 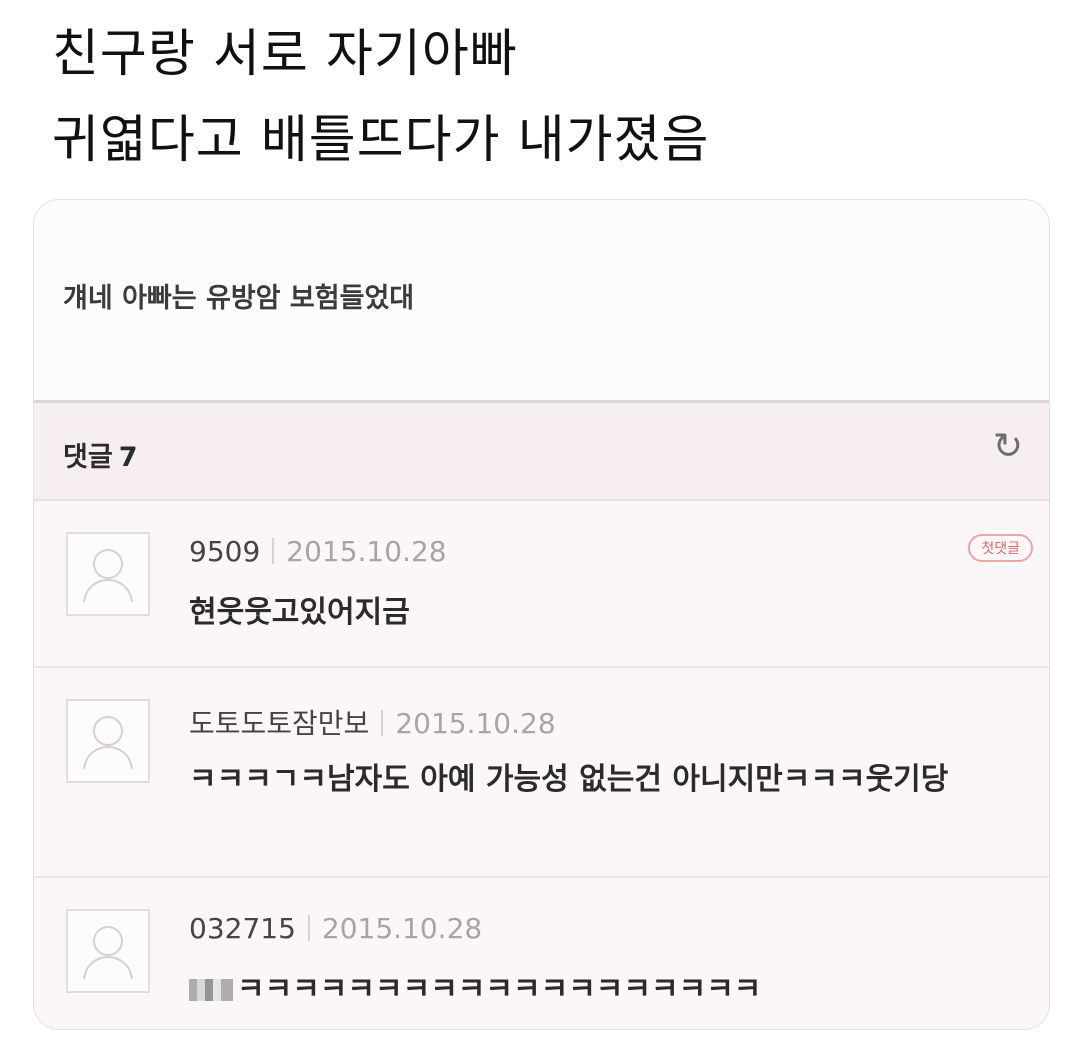 What do you see at coordinates (569, 779) in the screenshot?
I see `comment-text: ㅋㅋㅋㄱㅋ남자도 아예 가능성 없는건 아니지만ㅋㅋㅋ웃기당` at bounding box center [569, 779].